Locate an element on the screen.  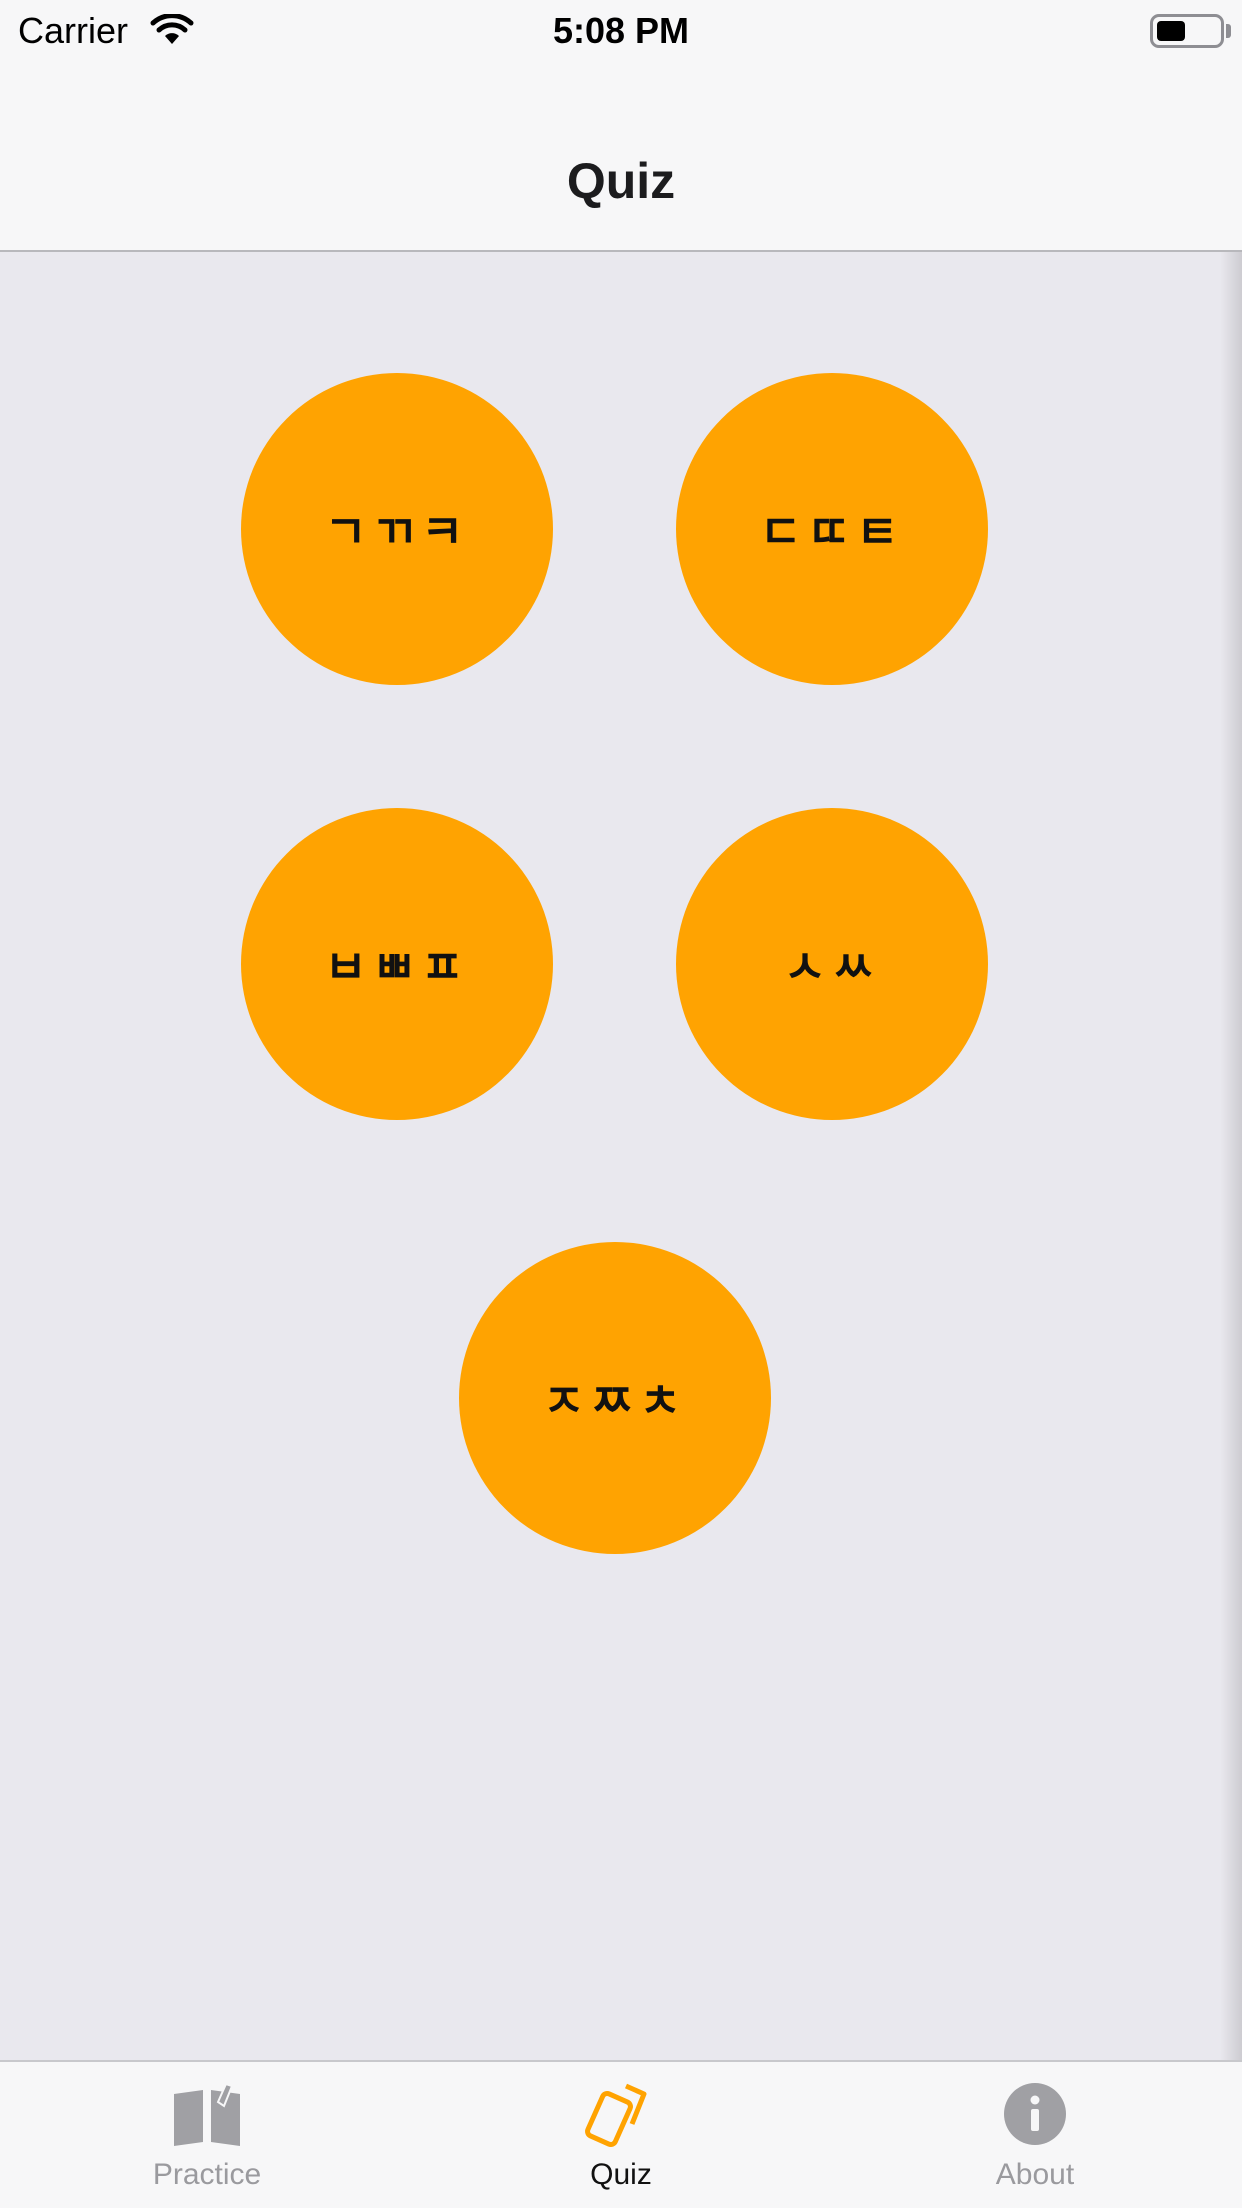
battery-icon is located at coordinates (1187, 31).